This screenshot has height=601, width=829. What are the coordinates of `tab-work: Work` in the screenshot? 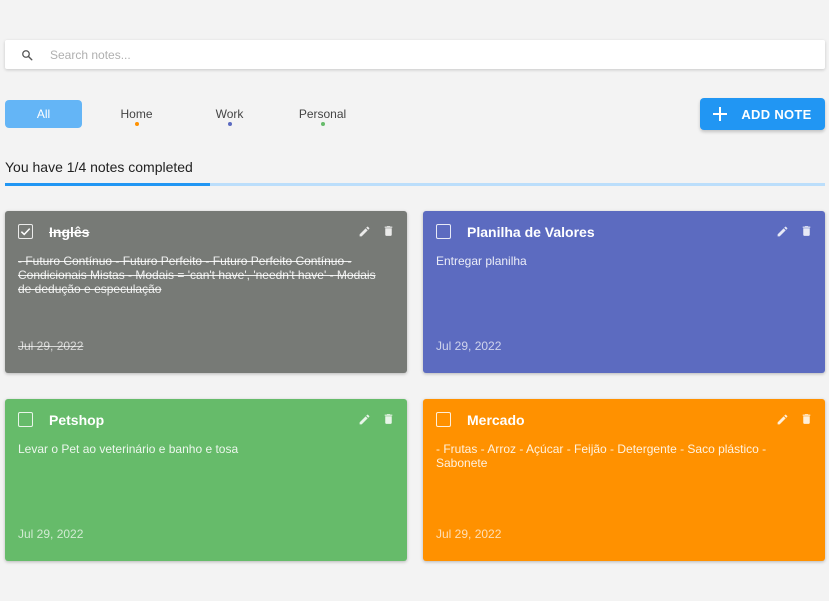 It's located at (229, 114).